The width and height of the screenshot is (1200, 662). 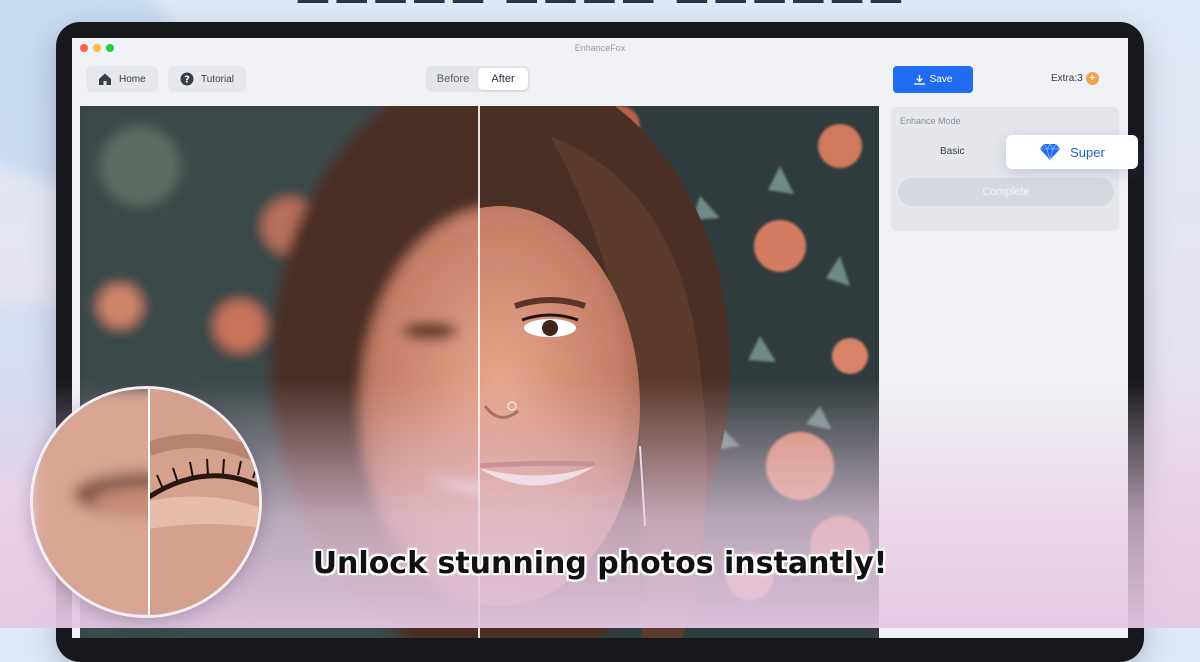 What do you see at coordinates (1050, 152) in the screenshot?
I see `diamond-icon` at bounding box center [1050, 152].